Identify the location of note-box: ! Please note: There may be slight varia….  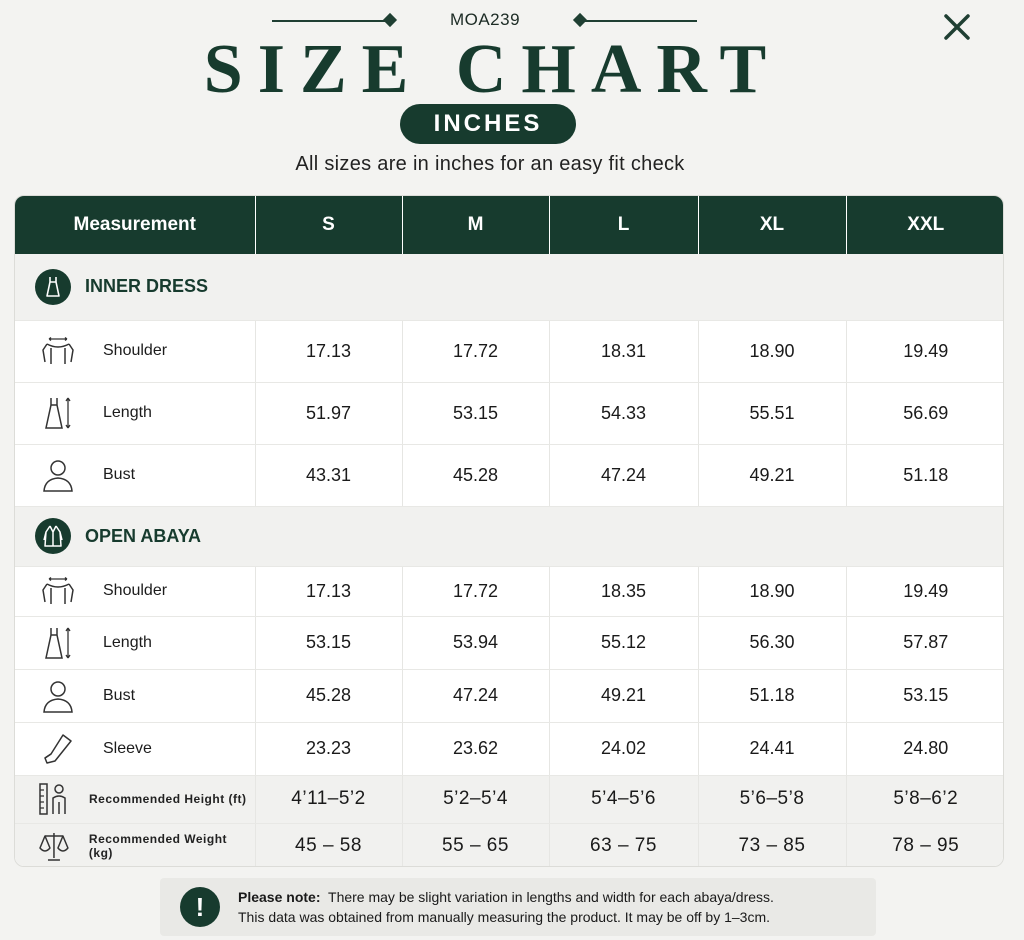
(518, 907).